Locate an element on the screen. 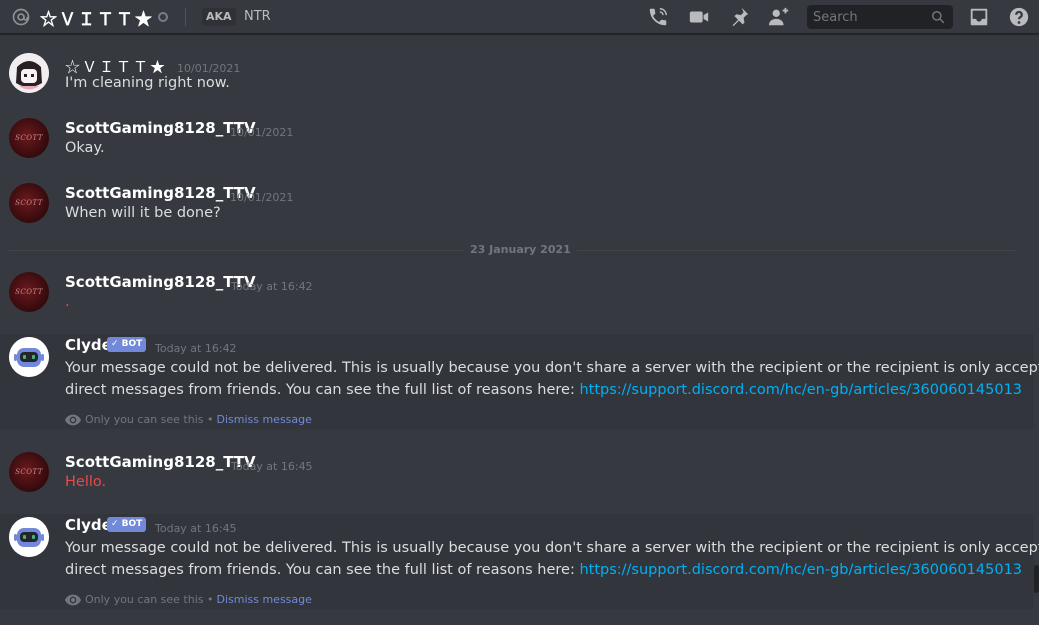  message-content: Hello. is located at coordinates (86, 482).